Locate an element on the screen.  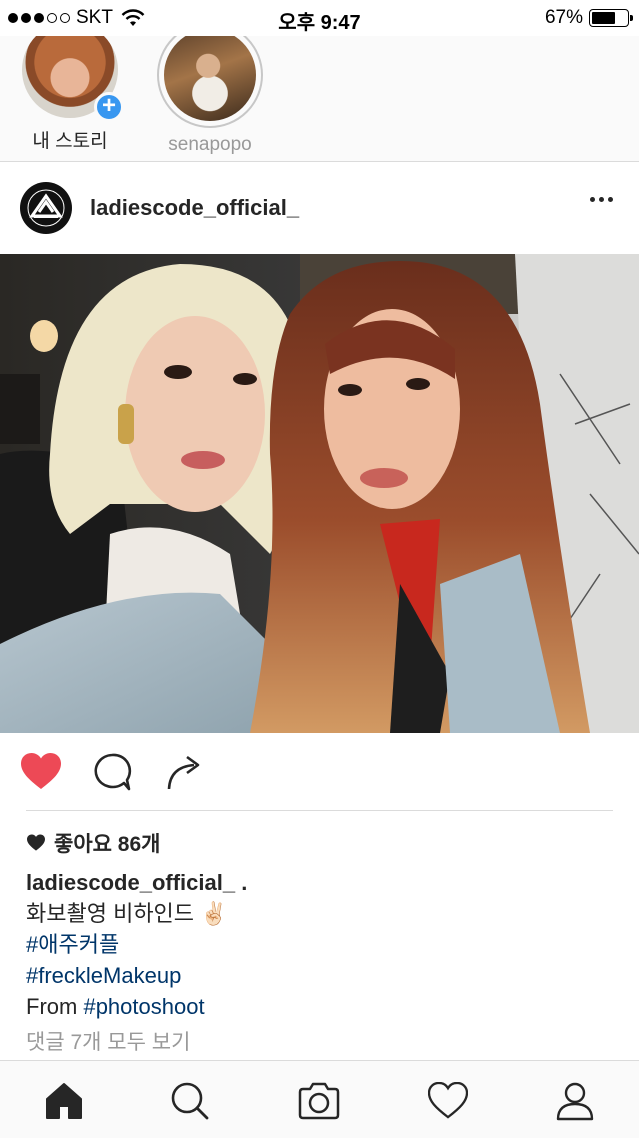
caption-line: From #photoshoot is located at coordinates (321, 1007).